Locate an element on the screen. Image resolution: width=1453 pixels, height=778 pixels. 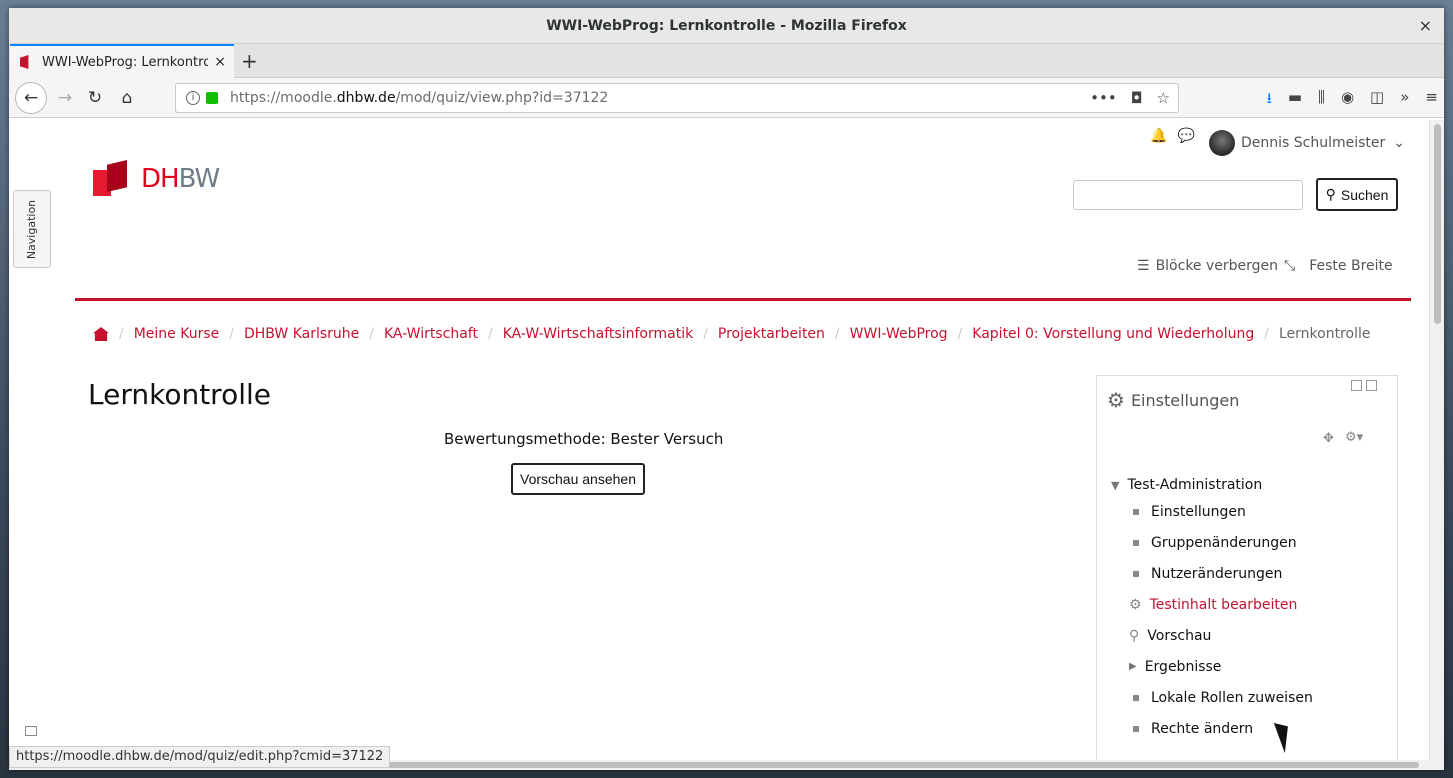
notifications-bell-icon: 🔔 is located at coordinates (1158, 136).